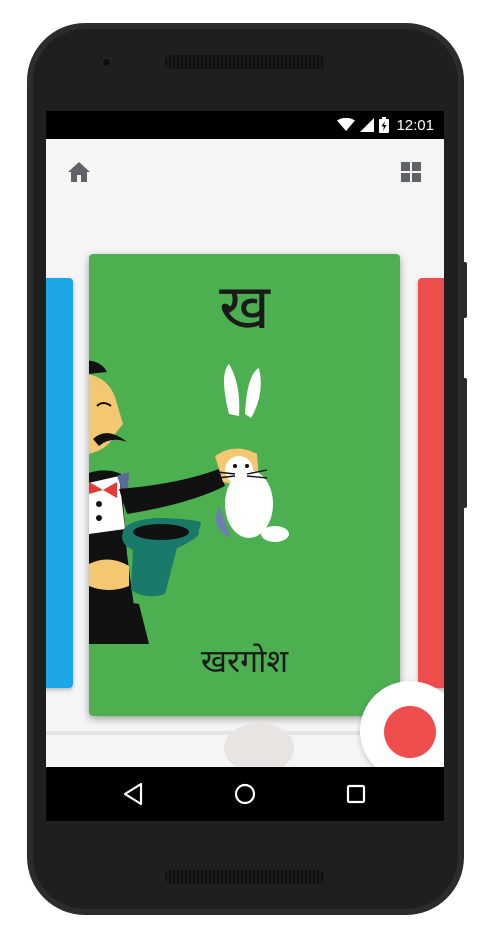  I want to click on back-icon, so click(134, 794).